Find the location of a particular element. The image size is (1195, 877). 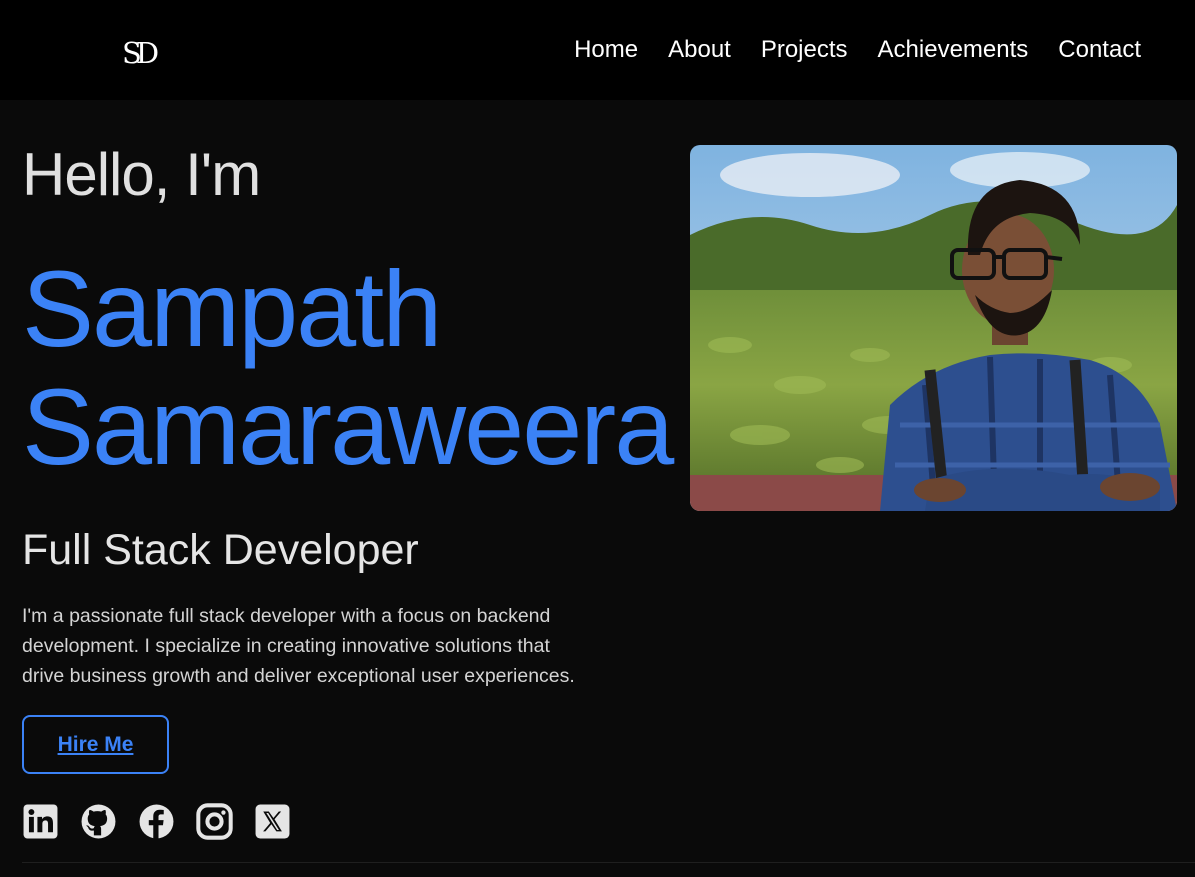

facebook-icon is located at coordinates (156, 821).